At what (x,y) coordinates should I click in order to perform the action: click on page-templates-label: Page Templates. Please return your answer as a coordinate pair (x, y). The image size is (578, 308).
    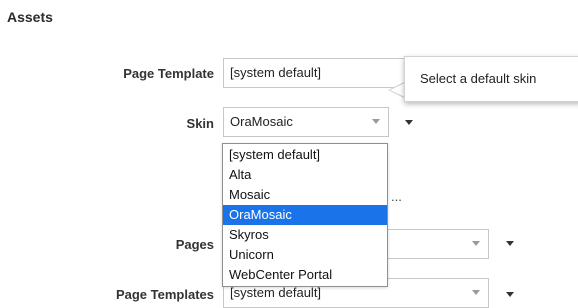
    Looking at the image, I should click on (164, 294).